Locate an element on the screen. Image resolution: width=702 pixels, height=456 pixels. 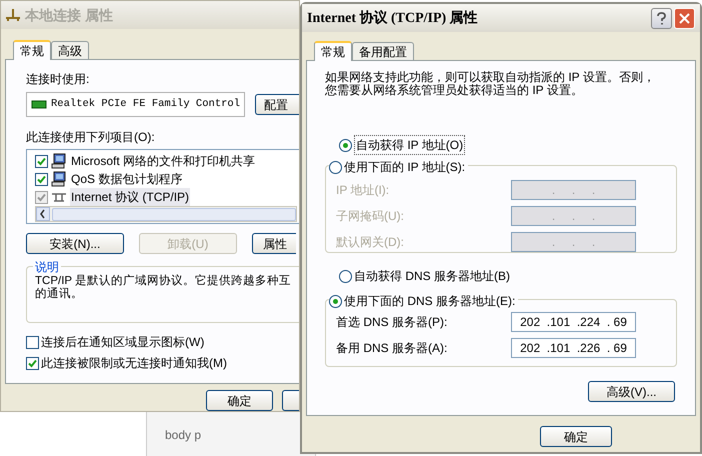
radio-label: 使用下面的 IP 地址(S): is located at coordinates (405, 167).